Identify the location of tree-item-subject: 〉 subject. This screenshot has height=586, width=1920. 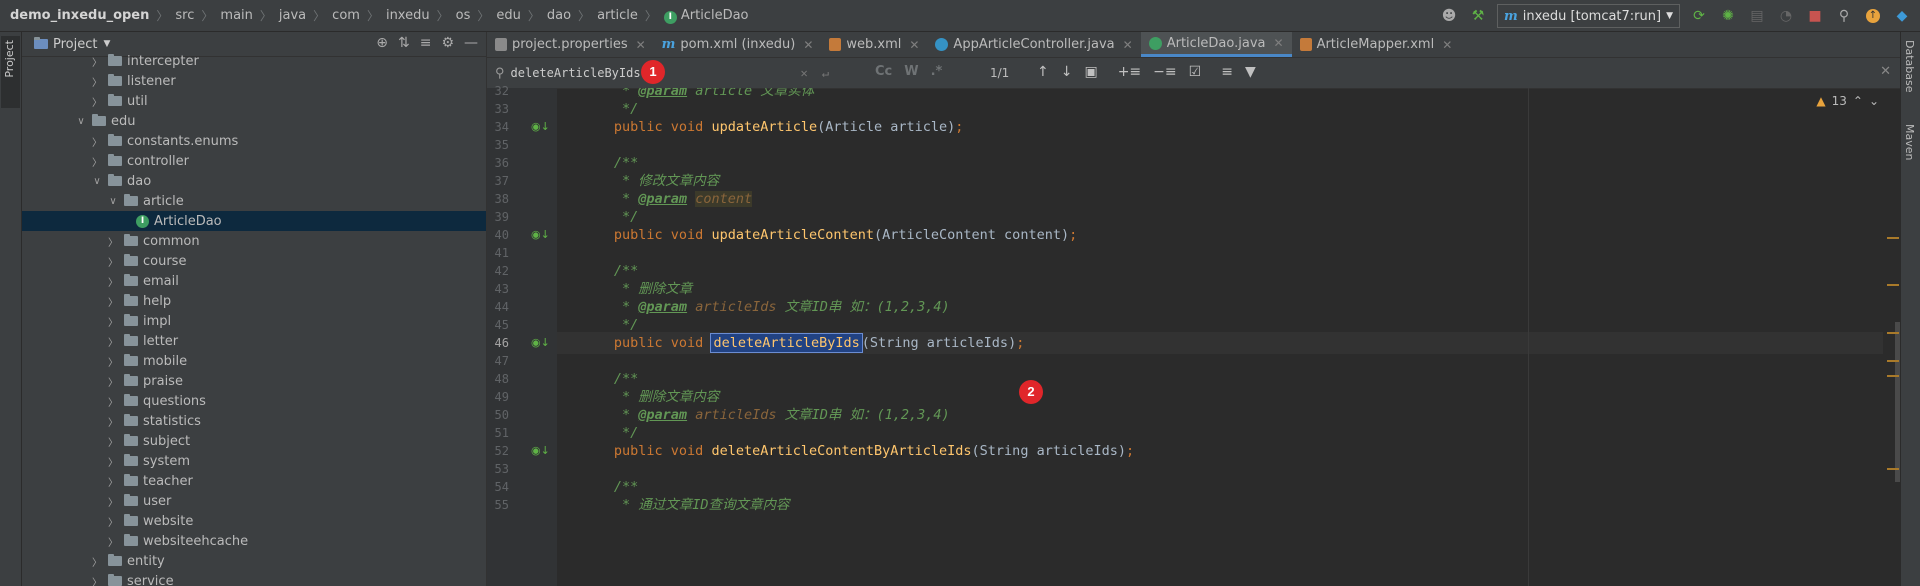
(254, 441).